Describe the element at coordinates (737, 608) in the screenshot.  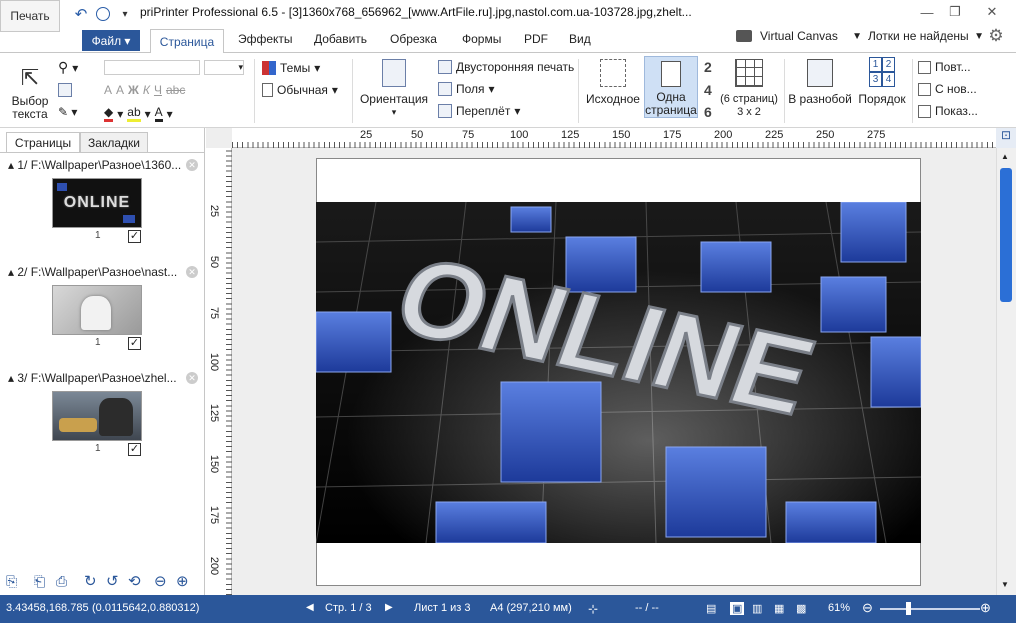
I see `view-page-icon: ▣` at that location.